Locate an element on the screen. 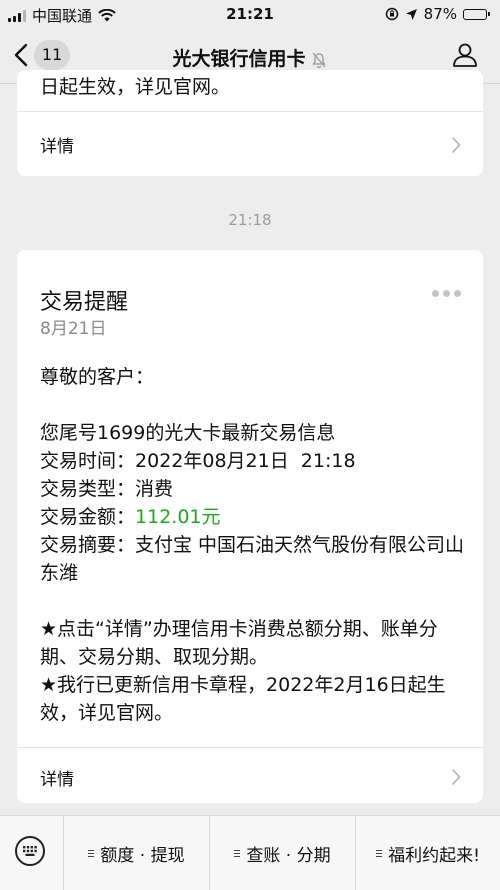  menu-item-credit-limit: 额度 · 提现 is located at coordinates (137, 853).